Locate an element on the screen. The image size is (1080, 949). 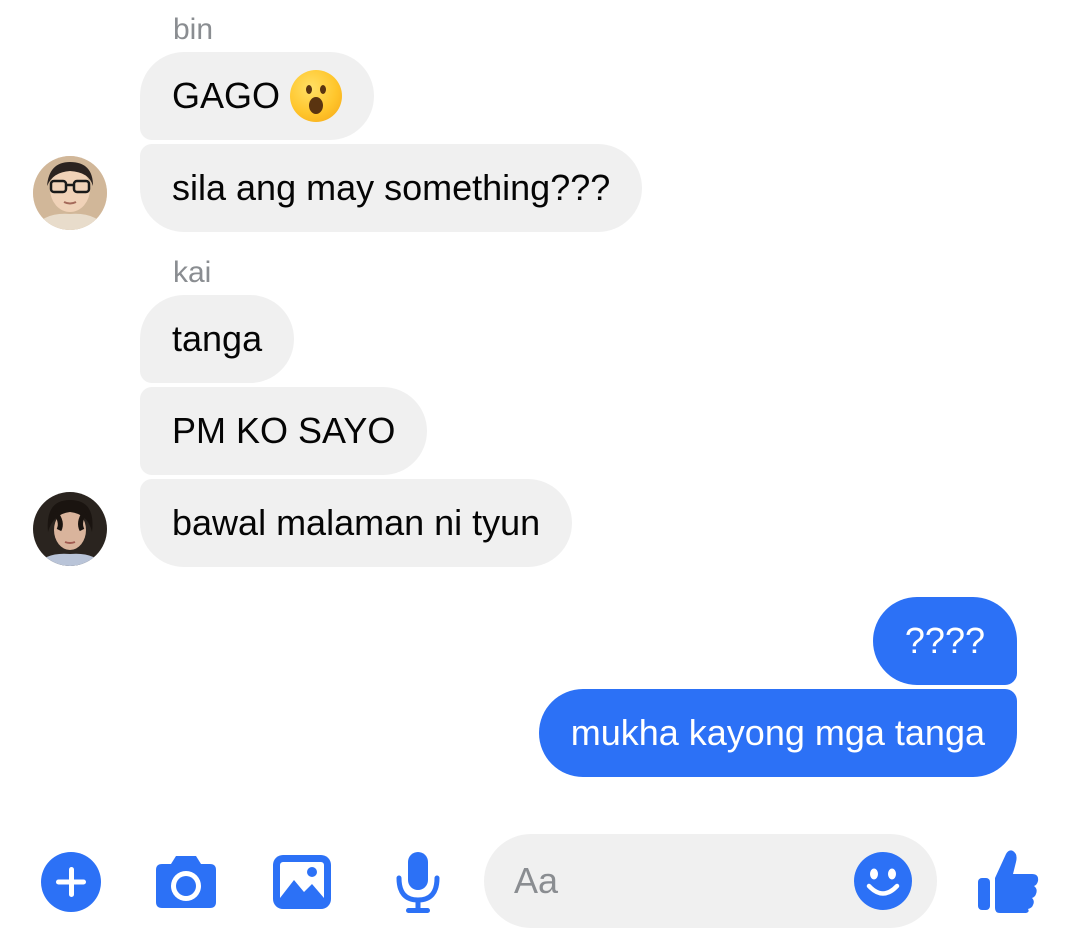
message-text: GAGO is located at coordinates (226, 95).